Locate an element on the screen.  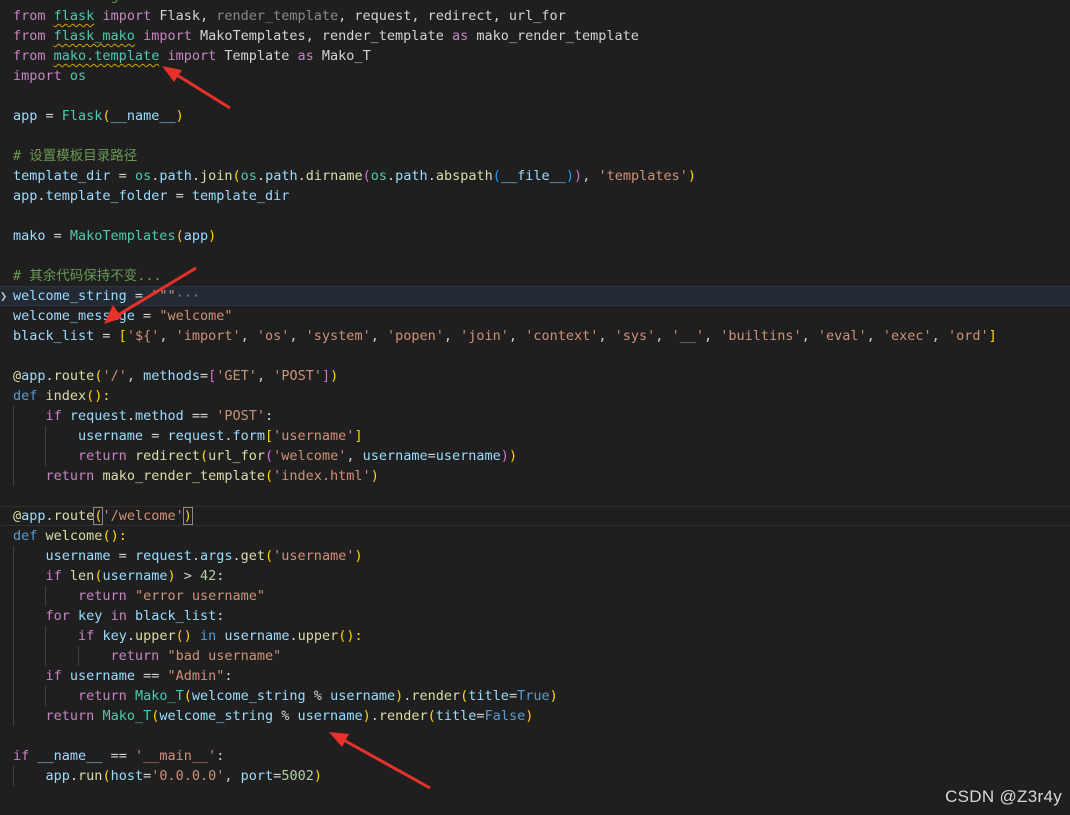
code-line: for key in black_list: is located at coordinates (535, 616).